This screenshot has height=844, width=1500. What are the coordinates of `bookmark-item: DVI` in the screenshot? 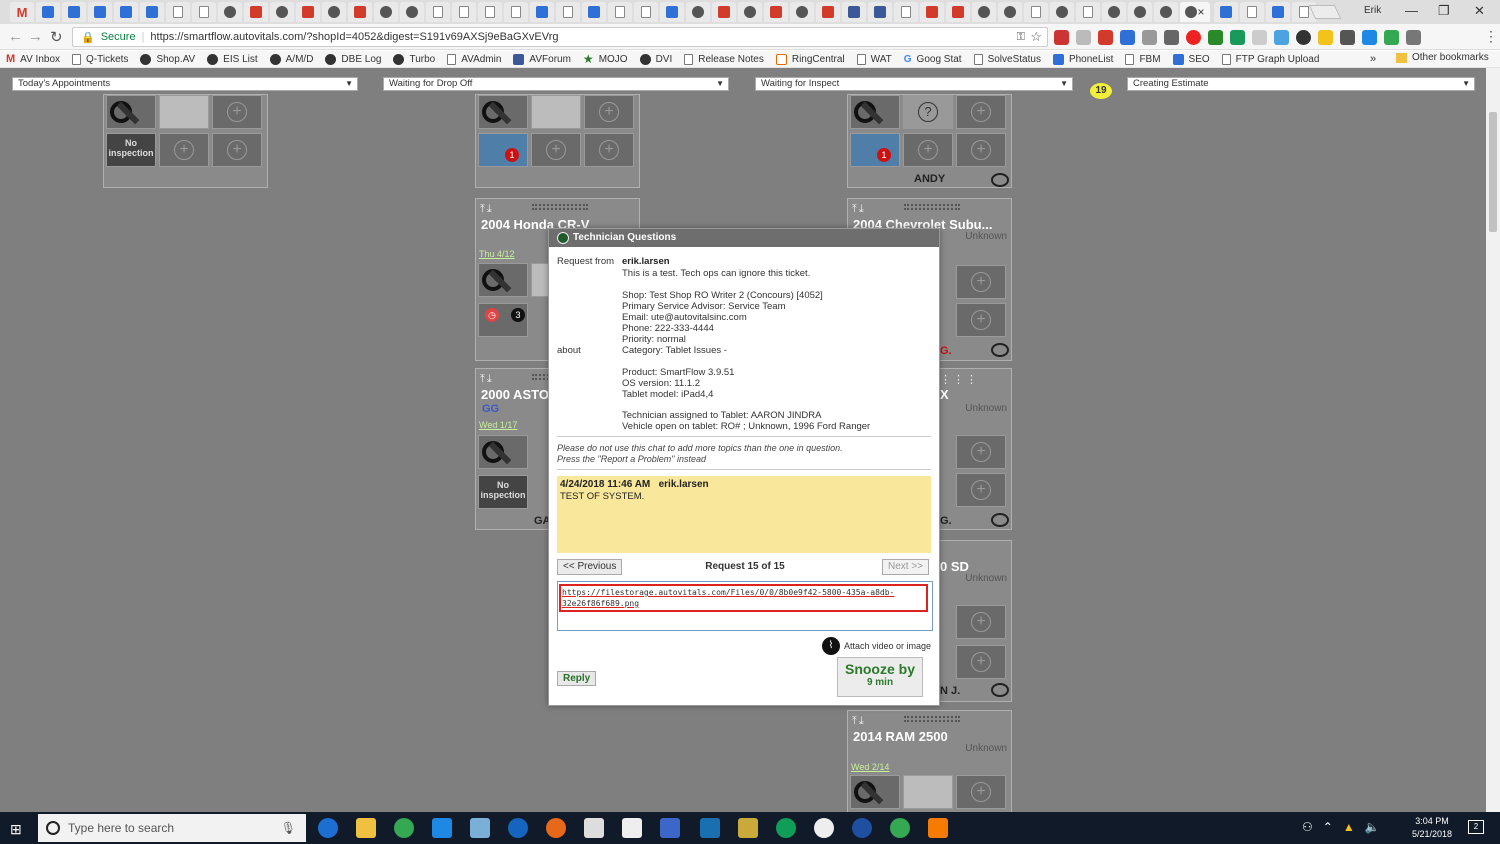 It's located at (655, 59).